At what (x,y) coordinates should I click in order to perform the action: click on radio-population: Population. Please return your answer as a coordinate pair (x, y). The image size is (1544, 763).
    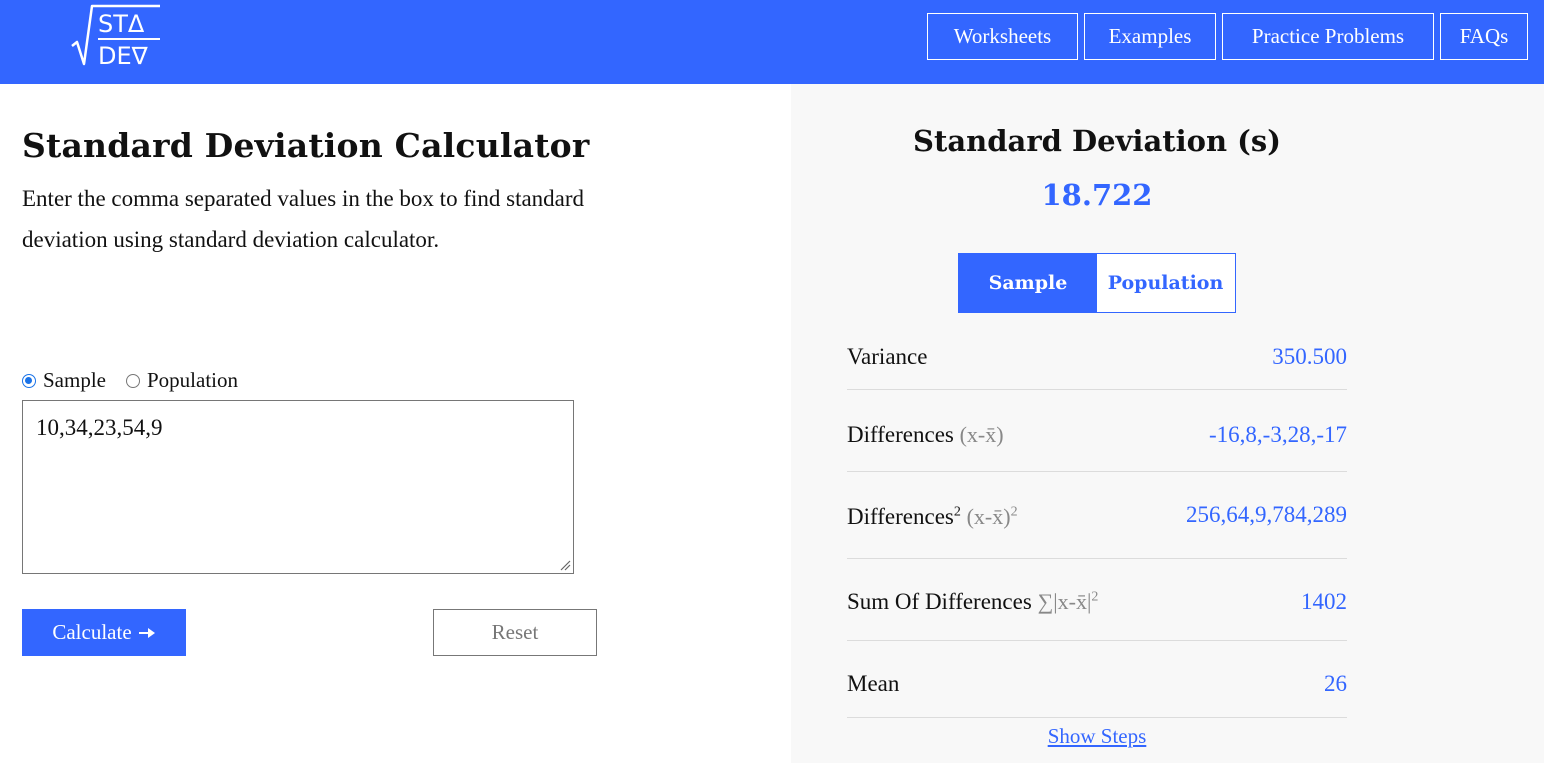
    Looking at the image, I should click on (182, 380).